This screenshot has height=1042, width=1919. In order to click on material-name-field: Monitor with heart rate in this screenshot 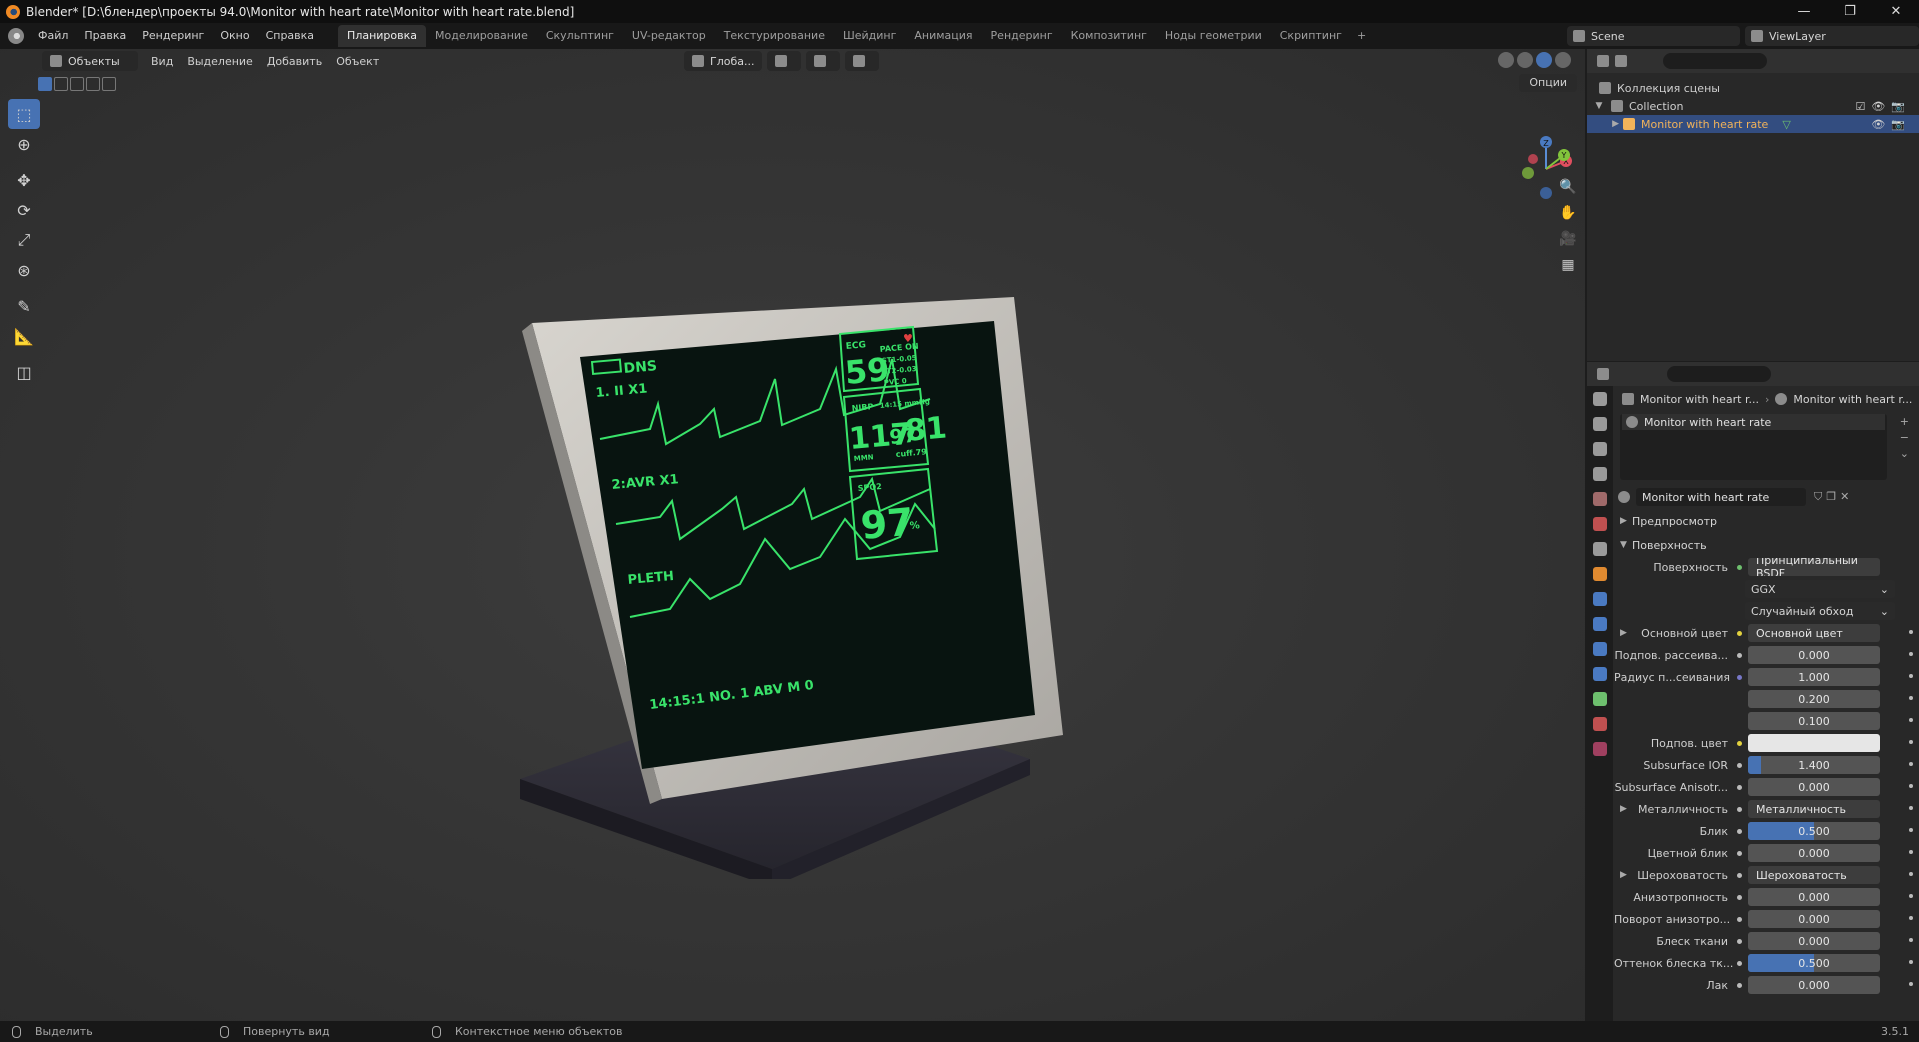, I will do `click(1721, 497)`.